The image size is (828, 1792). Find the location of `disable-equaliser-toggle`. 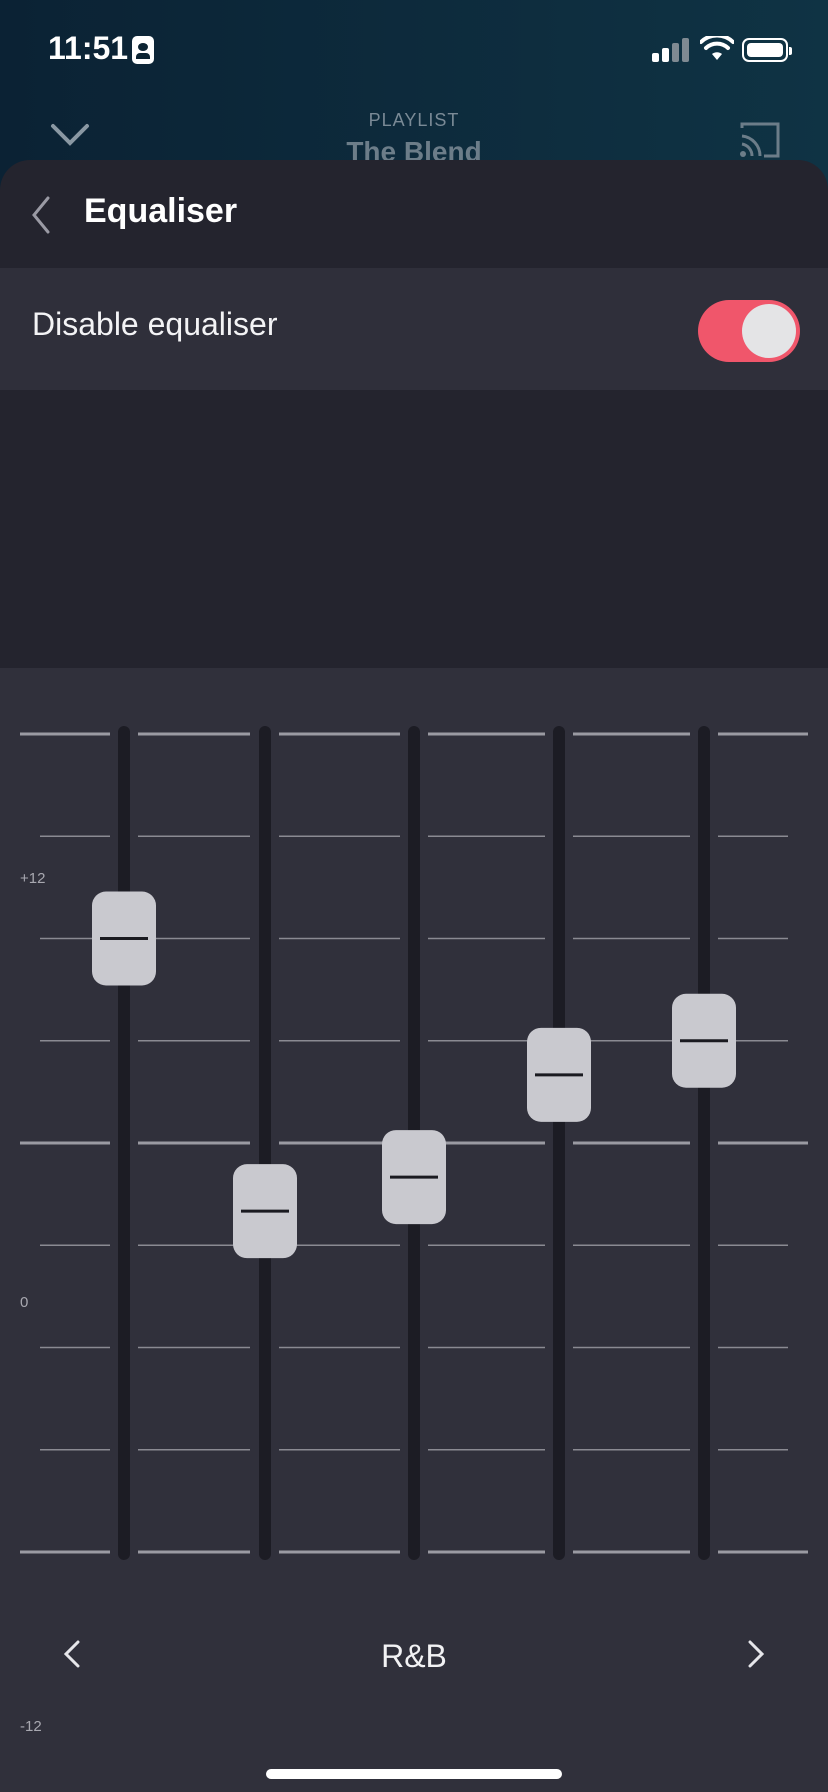

disable-equaliser-toggle is located at coordinates (749, 331).